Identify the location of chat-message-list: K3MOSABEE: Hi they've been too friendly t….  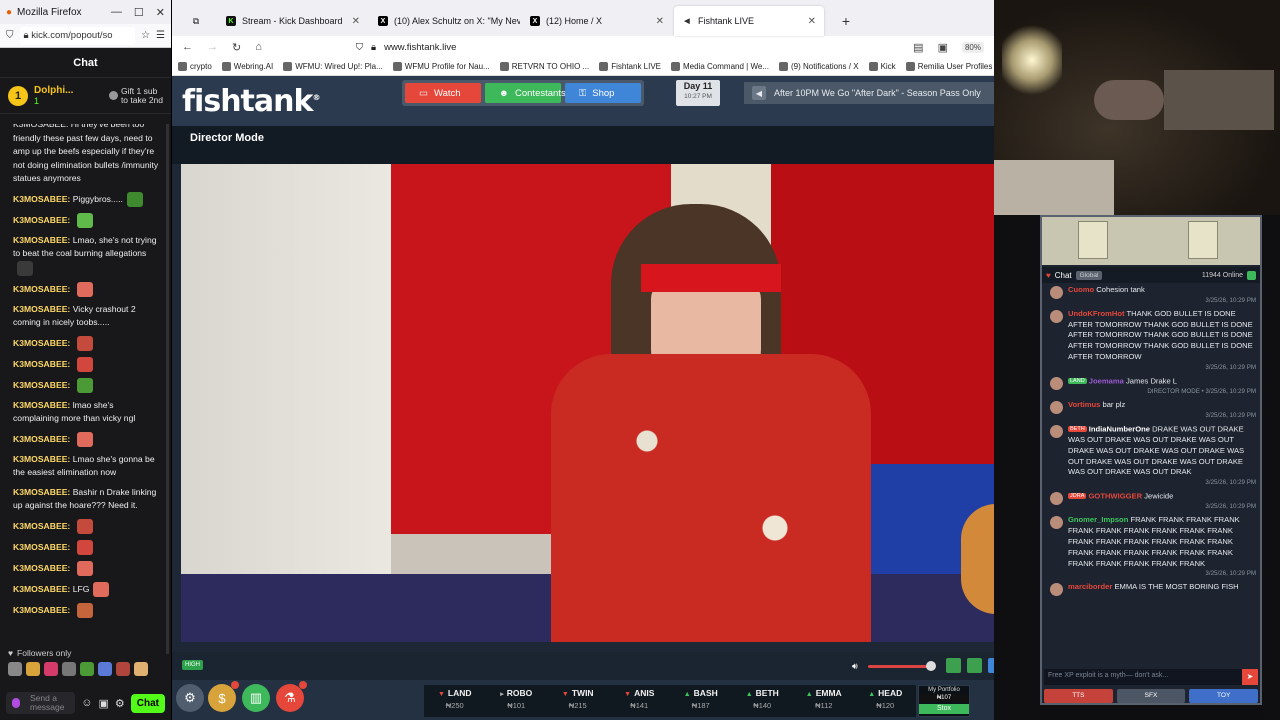
(83, 384).